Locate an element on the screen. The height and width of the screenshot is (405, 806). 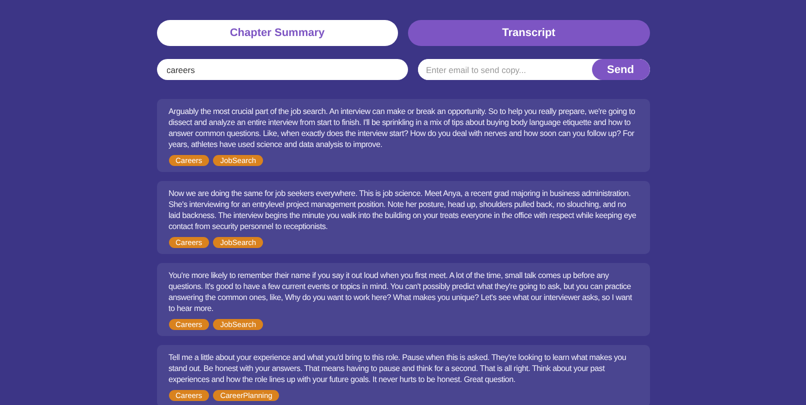
transcript-text: Tell me a little about your experience and what you'd bring to this role. Pause when this is asked. They're looking to learn what makes you stand out. Be honest with your answers. That means having to pause and think for a second. That is all right. Think about your past experiences and how the role lines up with your future goals. It never hurts to be honest. Great question. is located at coordinates (398, 368).